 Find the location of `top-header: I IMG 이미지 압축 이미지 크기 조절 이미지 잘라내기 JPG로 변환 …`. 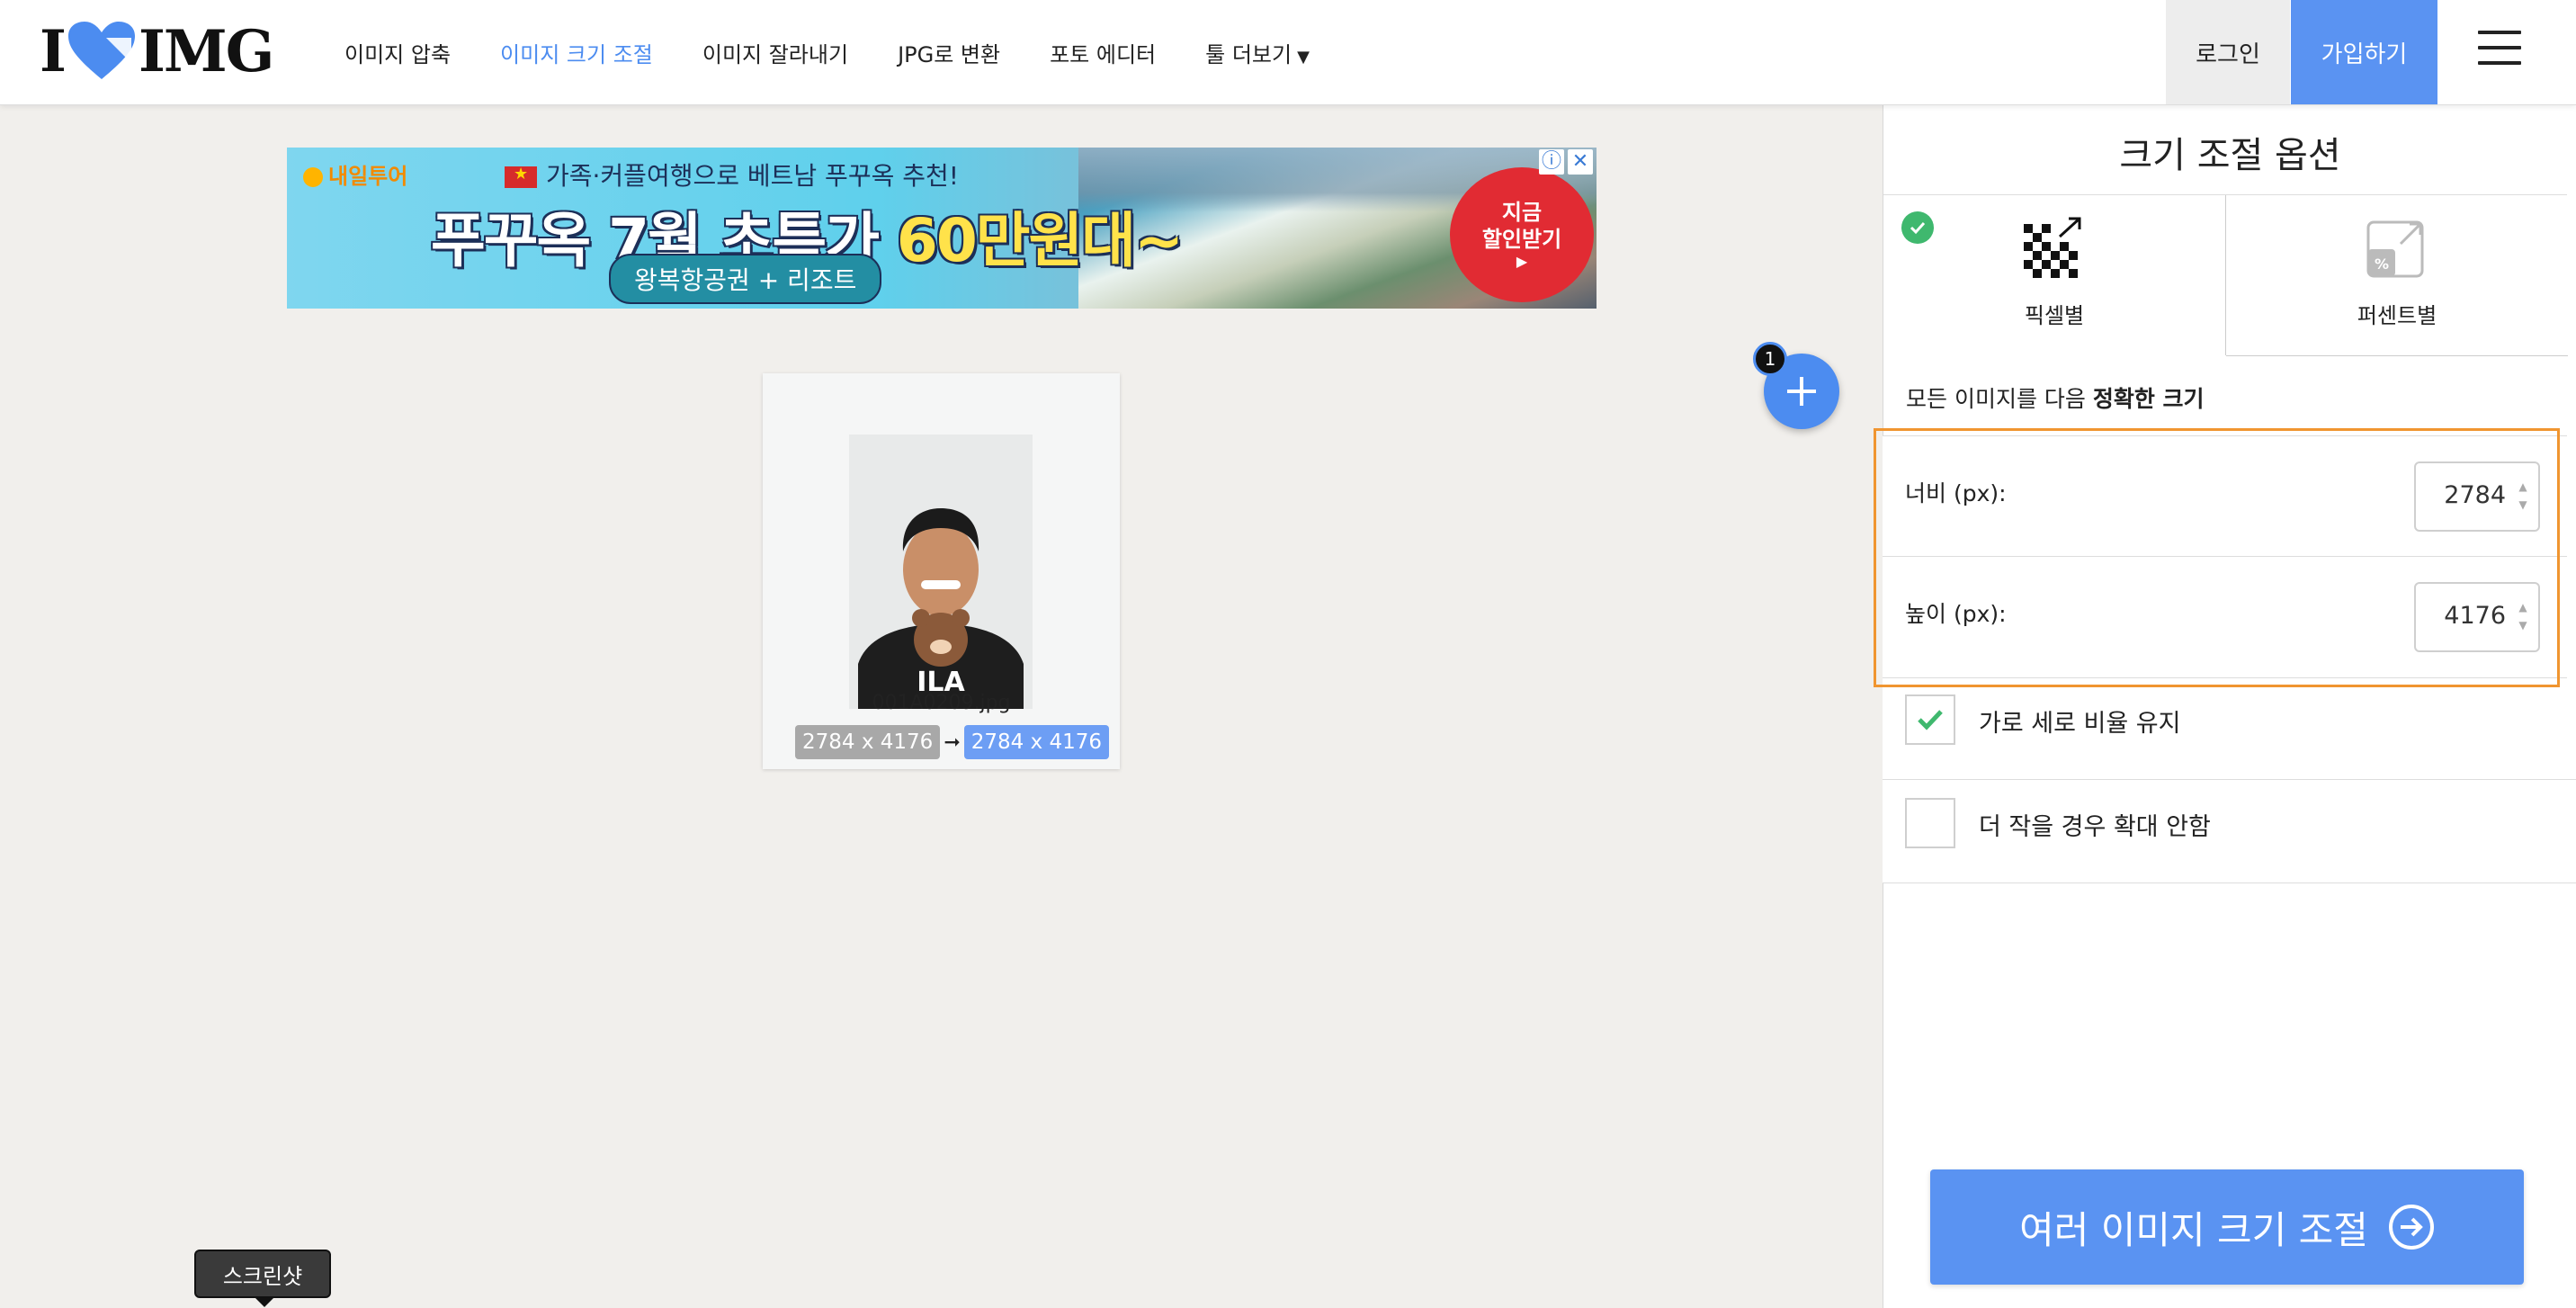

top-header: I IMG 이미지 압축 이미지 크기 조절 이미지 잘라내기 JPG로 변환 … is located at coordinates (1288, 52).